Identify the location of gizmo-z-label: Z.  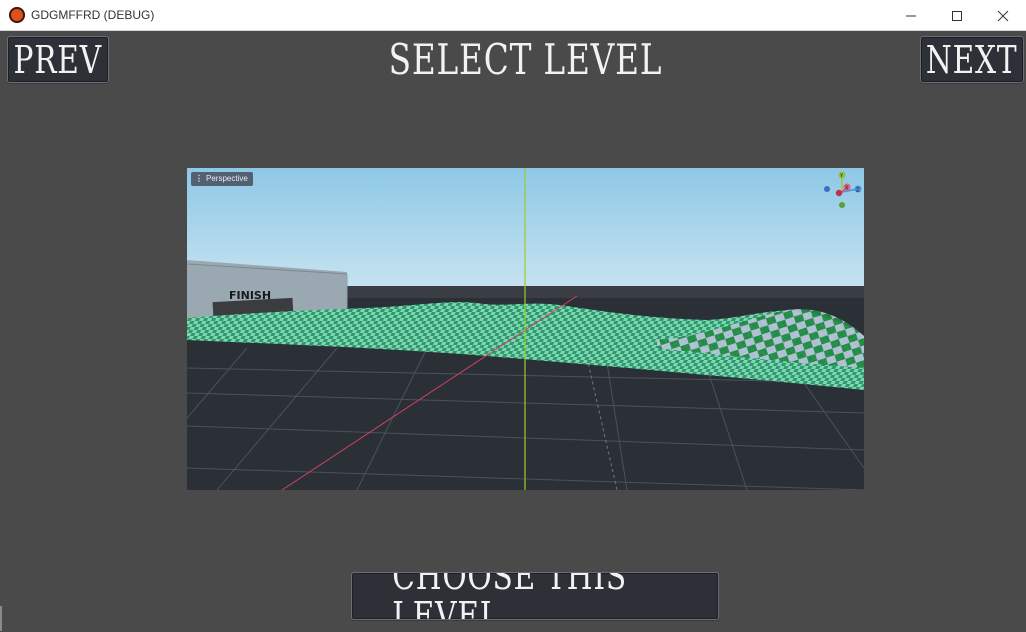
(858, 191).